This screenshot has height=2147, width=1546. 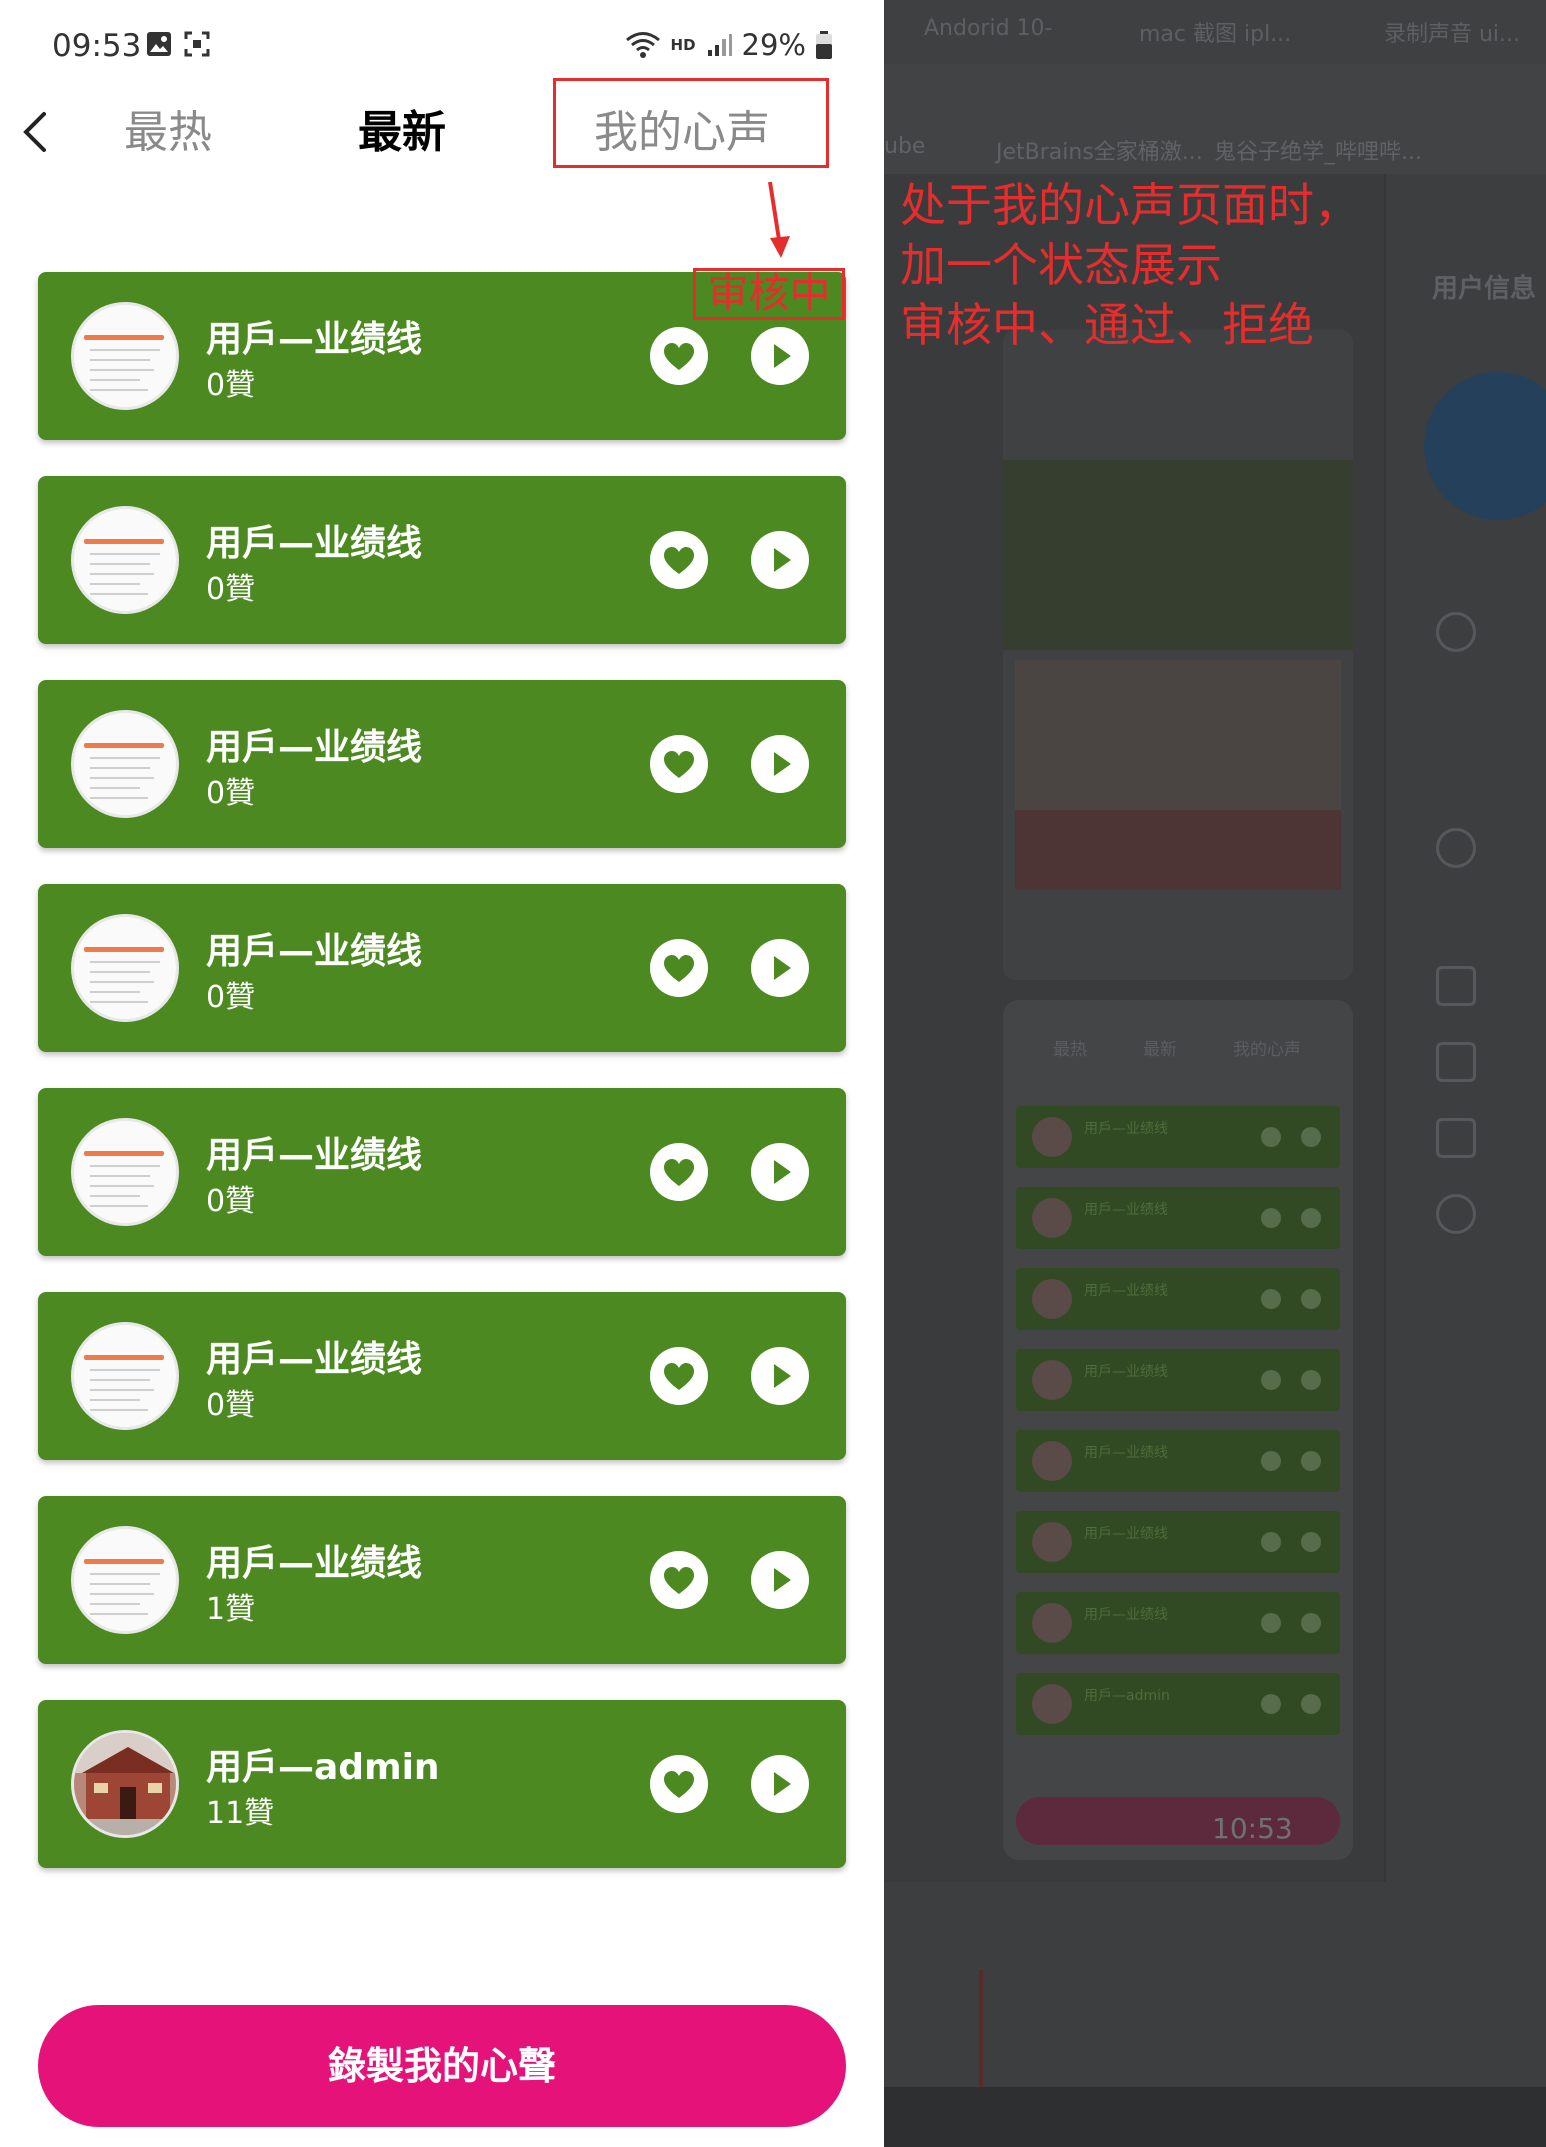 I want to click on voice-user-name: 用戶—admin, so click(x=323, y=1767).